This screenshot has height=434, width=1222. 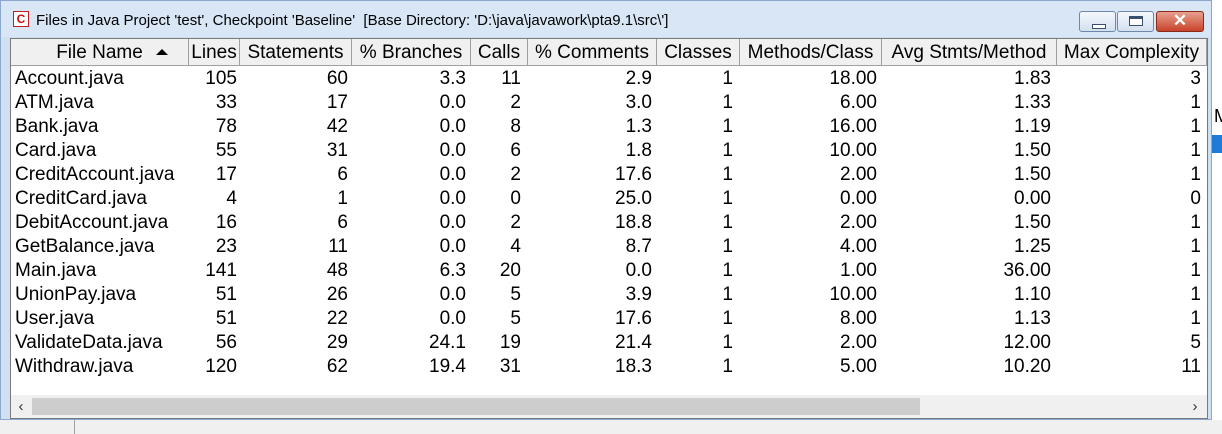 I want to click on table-row: CreditCard.java 4 1 0.0 0 25.0 1 0.00 0.00 0, so click(x=609, y=199).